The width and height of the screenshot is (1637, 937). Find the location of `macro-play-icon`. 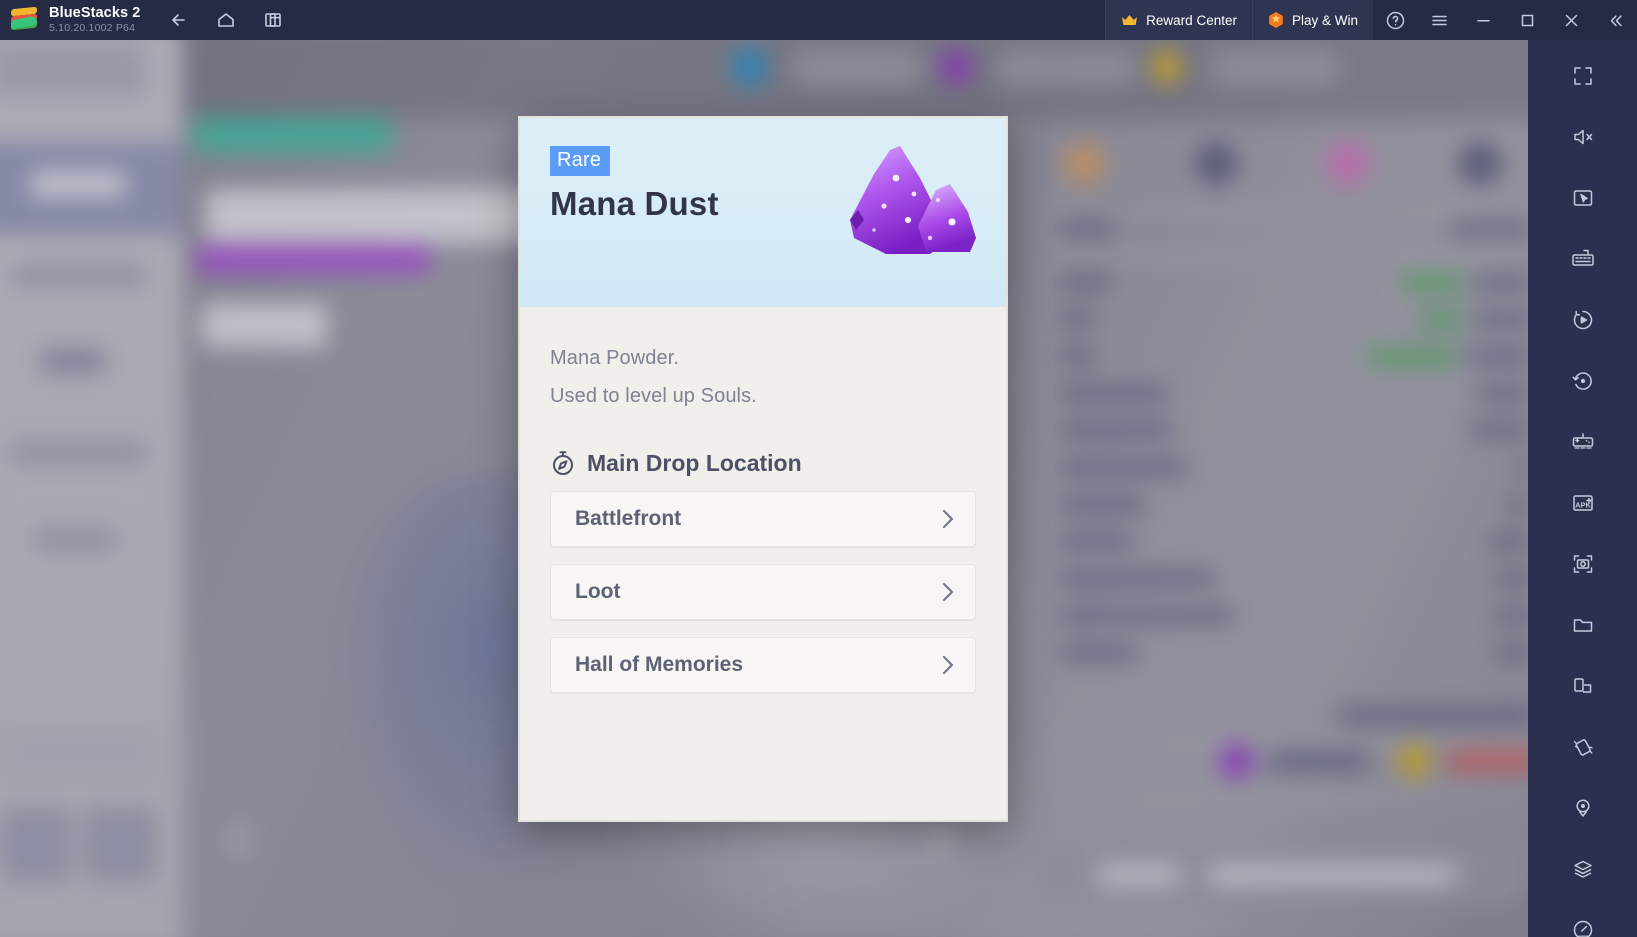

macro-play-icon is located at coordinates (1582, 320).